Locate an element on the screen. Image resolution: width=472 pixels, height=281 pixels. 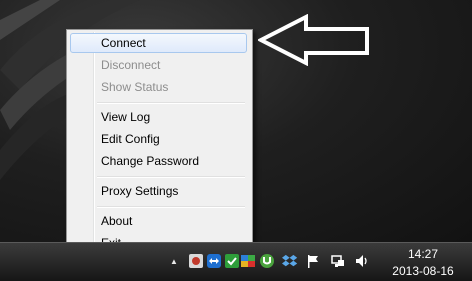
clock-time: 14:27 is located at coordinates (423, 254).